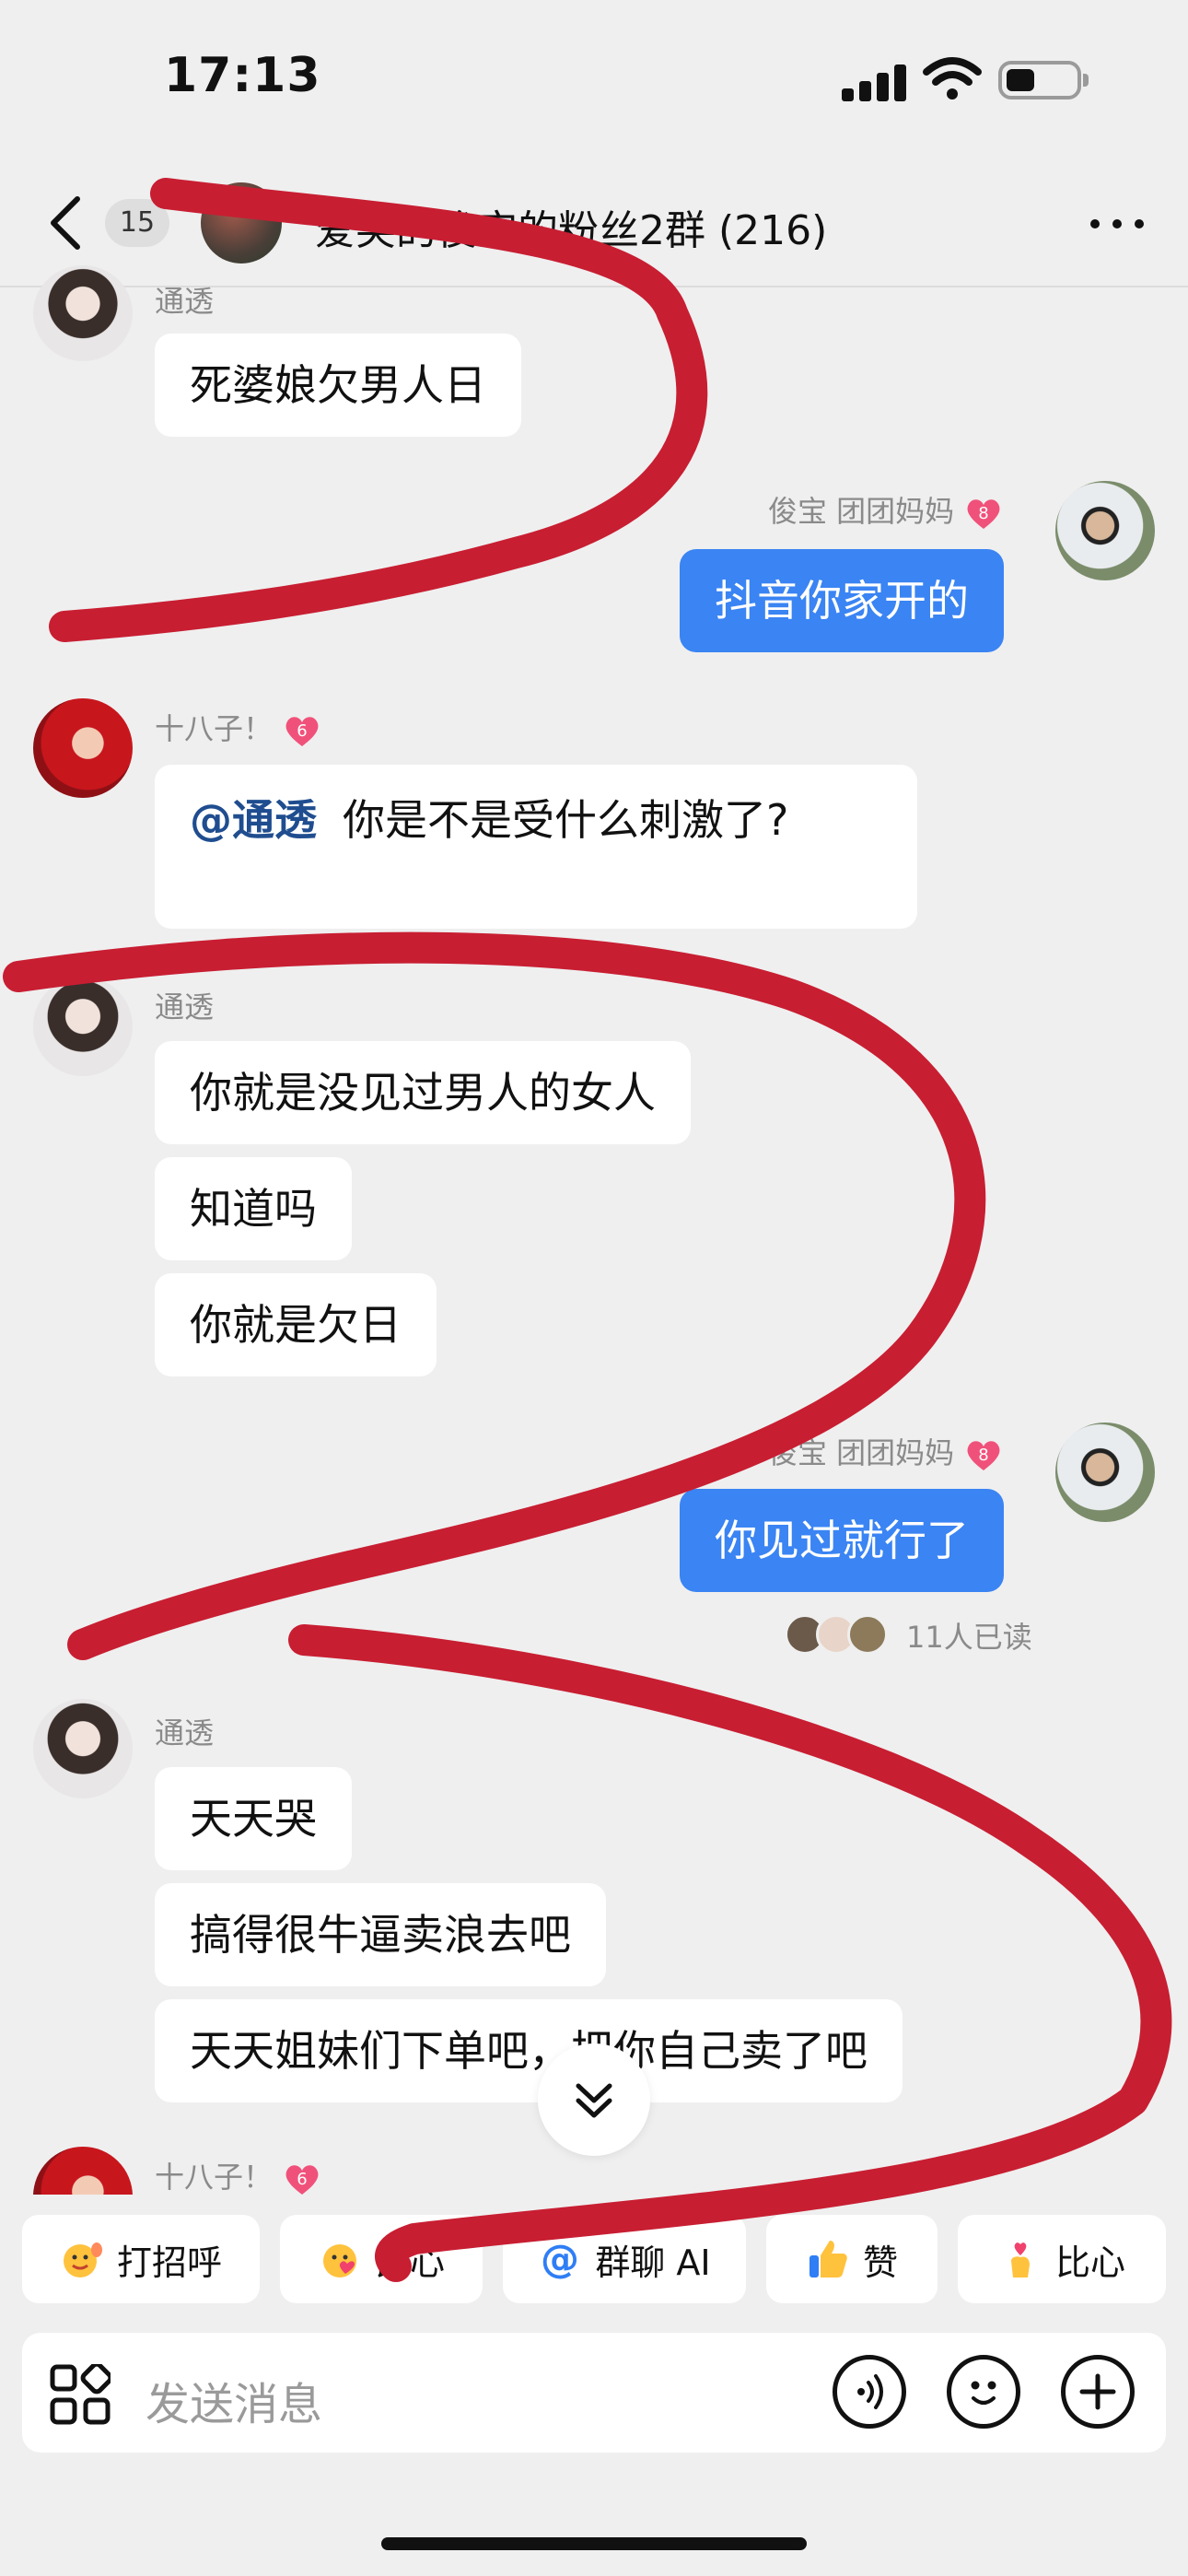 The height and width of the screenshot is (2576, 1188). Describe the element at coordinates (1043, 80) in the screenshot. I see `battery-icon` at that location.